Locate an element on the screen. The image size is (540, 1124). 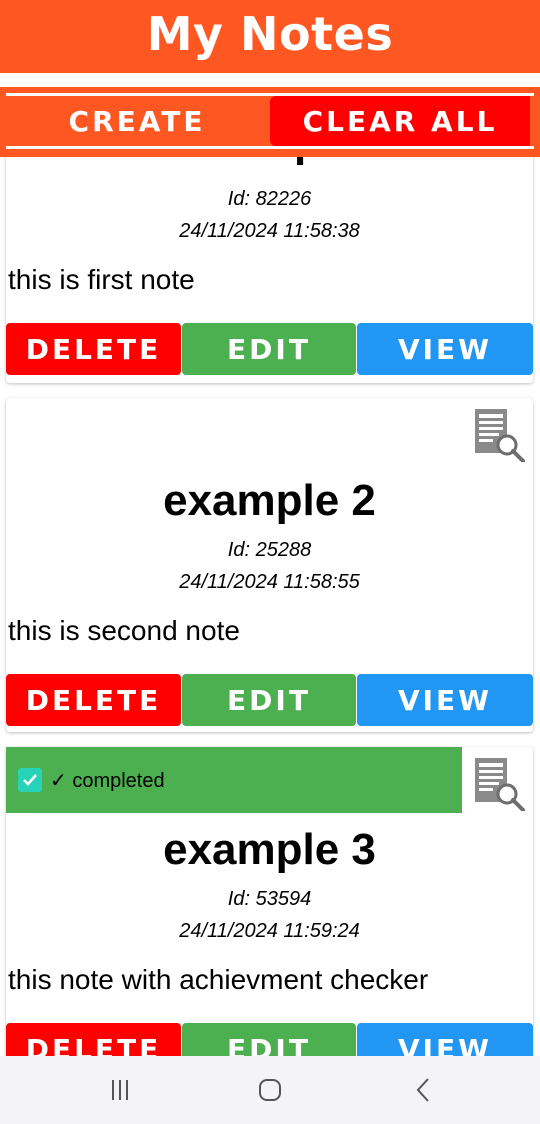
note-id: Id: 53594 is located at coordinates (269, 899).